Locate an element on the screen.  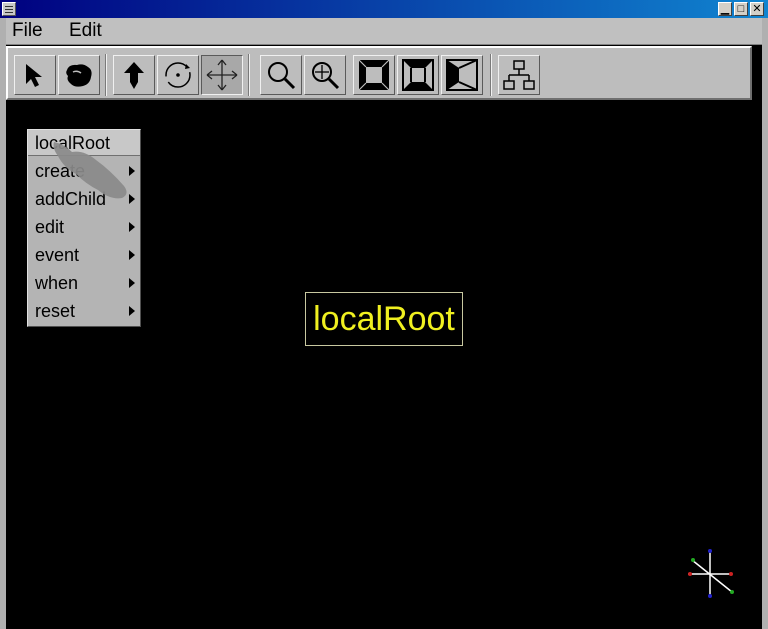
translate-button is located at coordinates (134, 75).